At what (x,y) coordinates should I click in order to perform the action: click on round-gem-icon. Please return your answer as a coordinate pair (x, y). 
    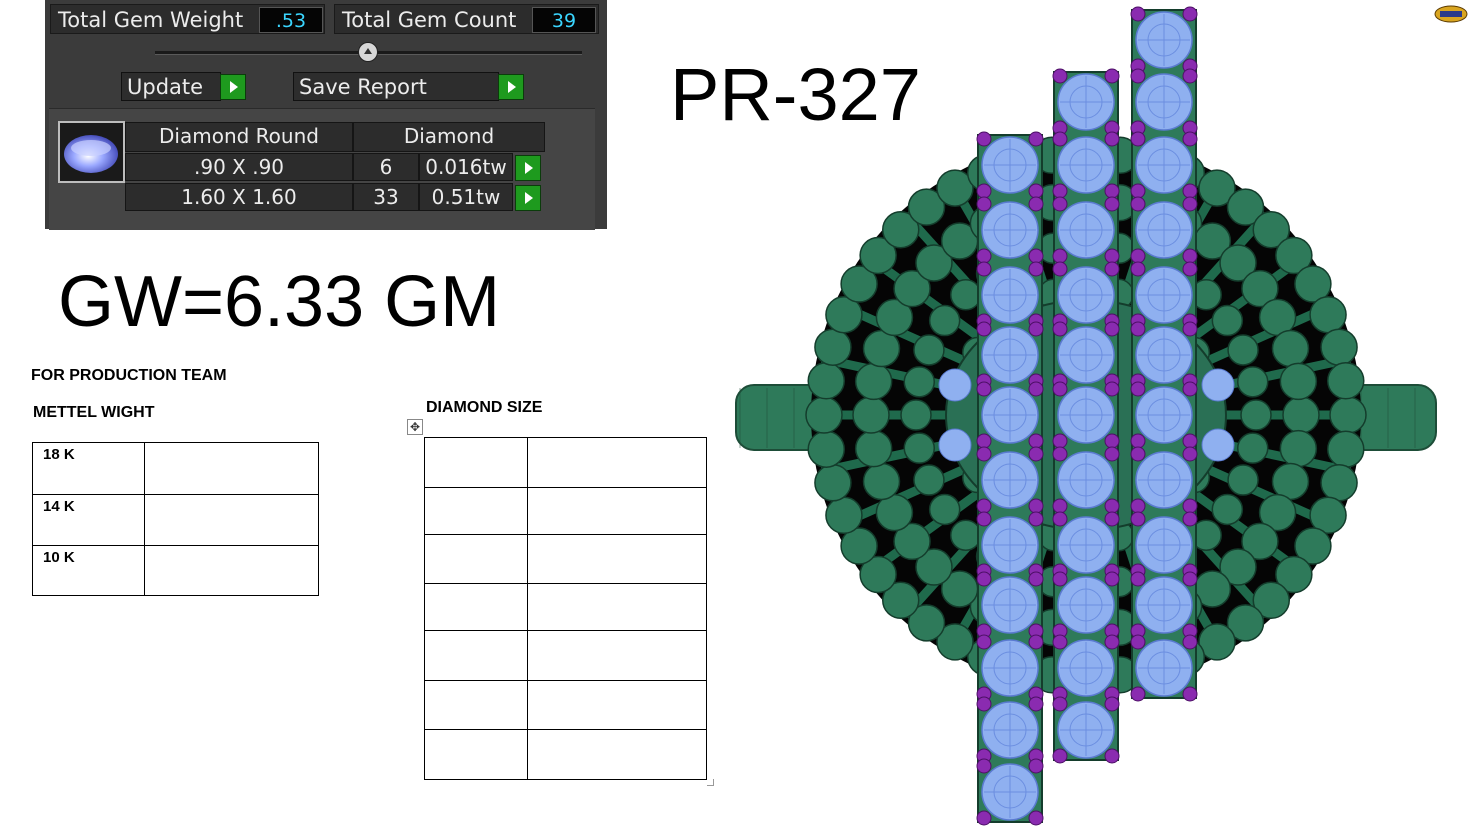
    Looking at the image, I should click on (91, 154).